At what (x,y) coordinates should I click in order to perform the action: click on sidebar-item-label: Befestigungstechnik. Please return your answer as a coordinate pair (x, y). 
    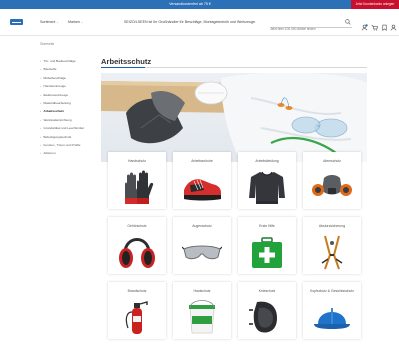
    Looking at the image, I should click on (57, 136).